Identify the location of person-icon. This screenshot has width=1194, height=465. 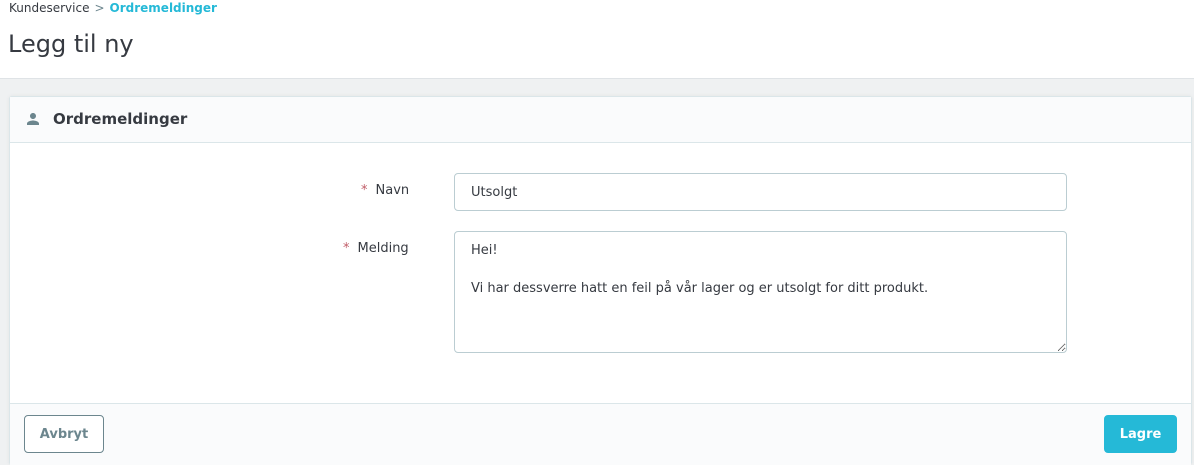
(33, 119).